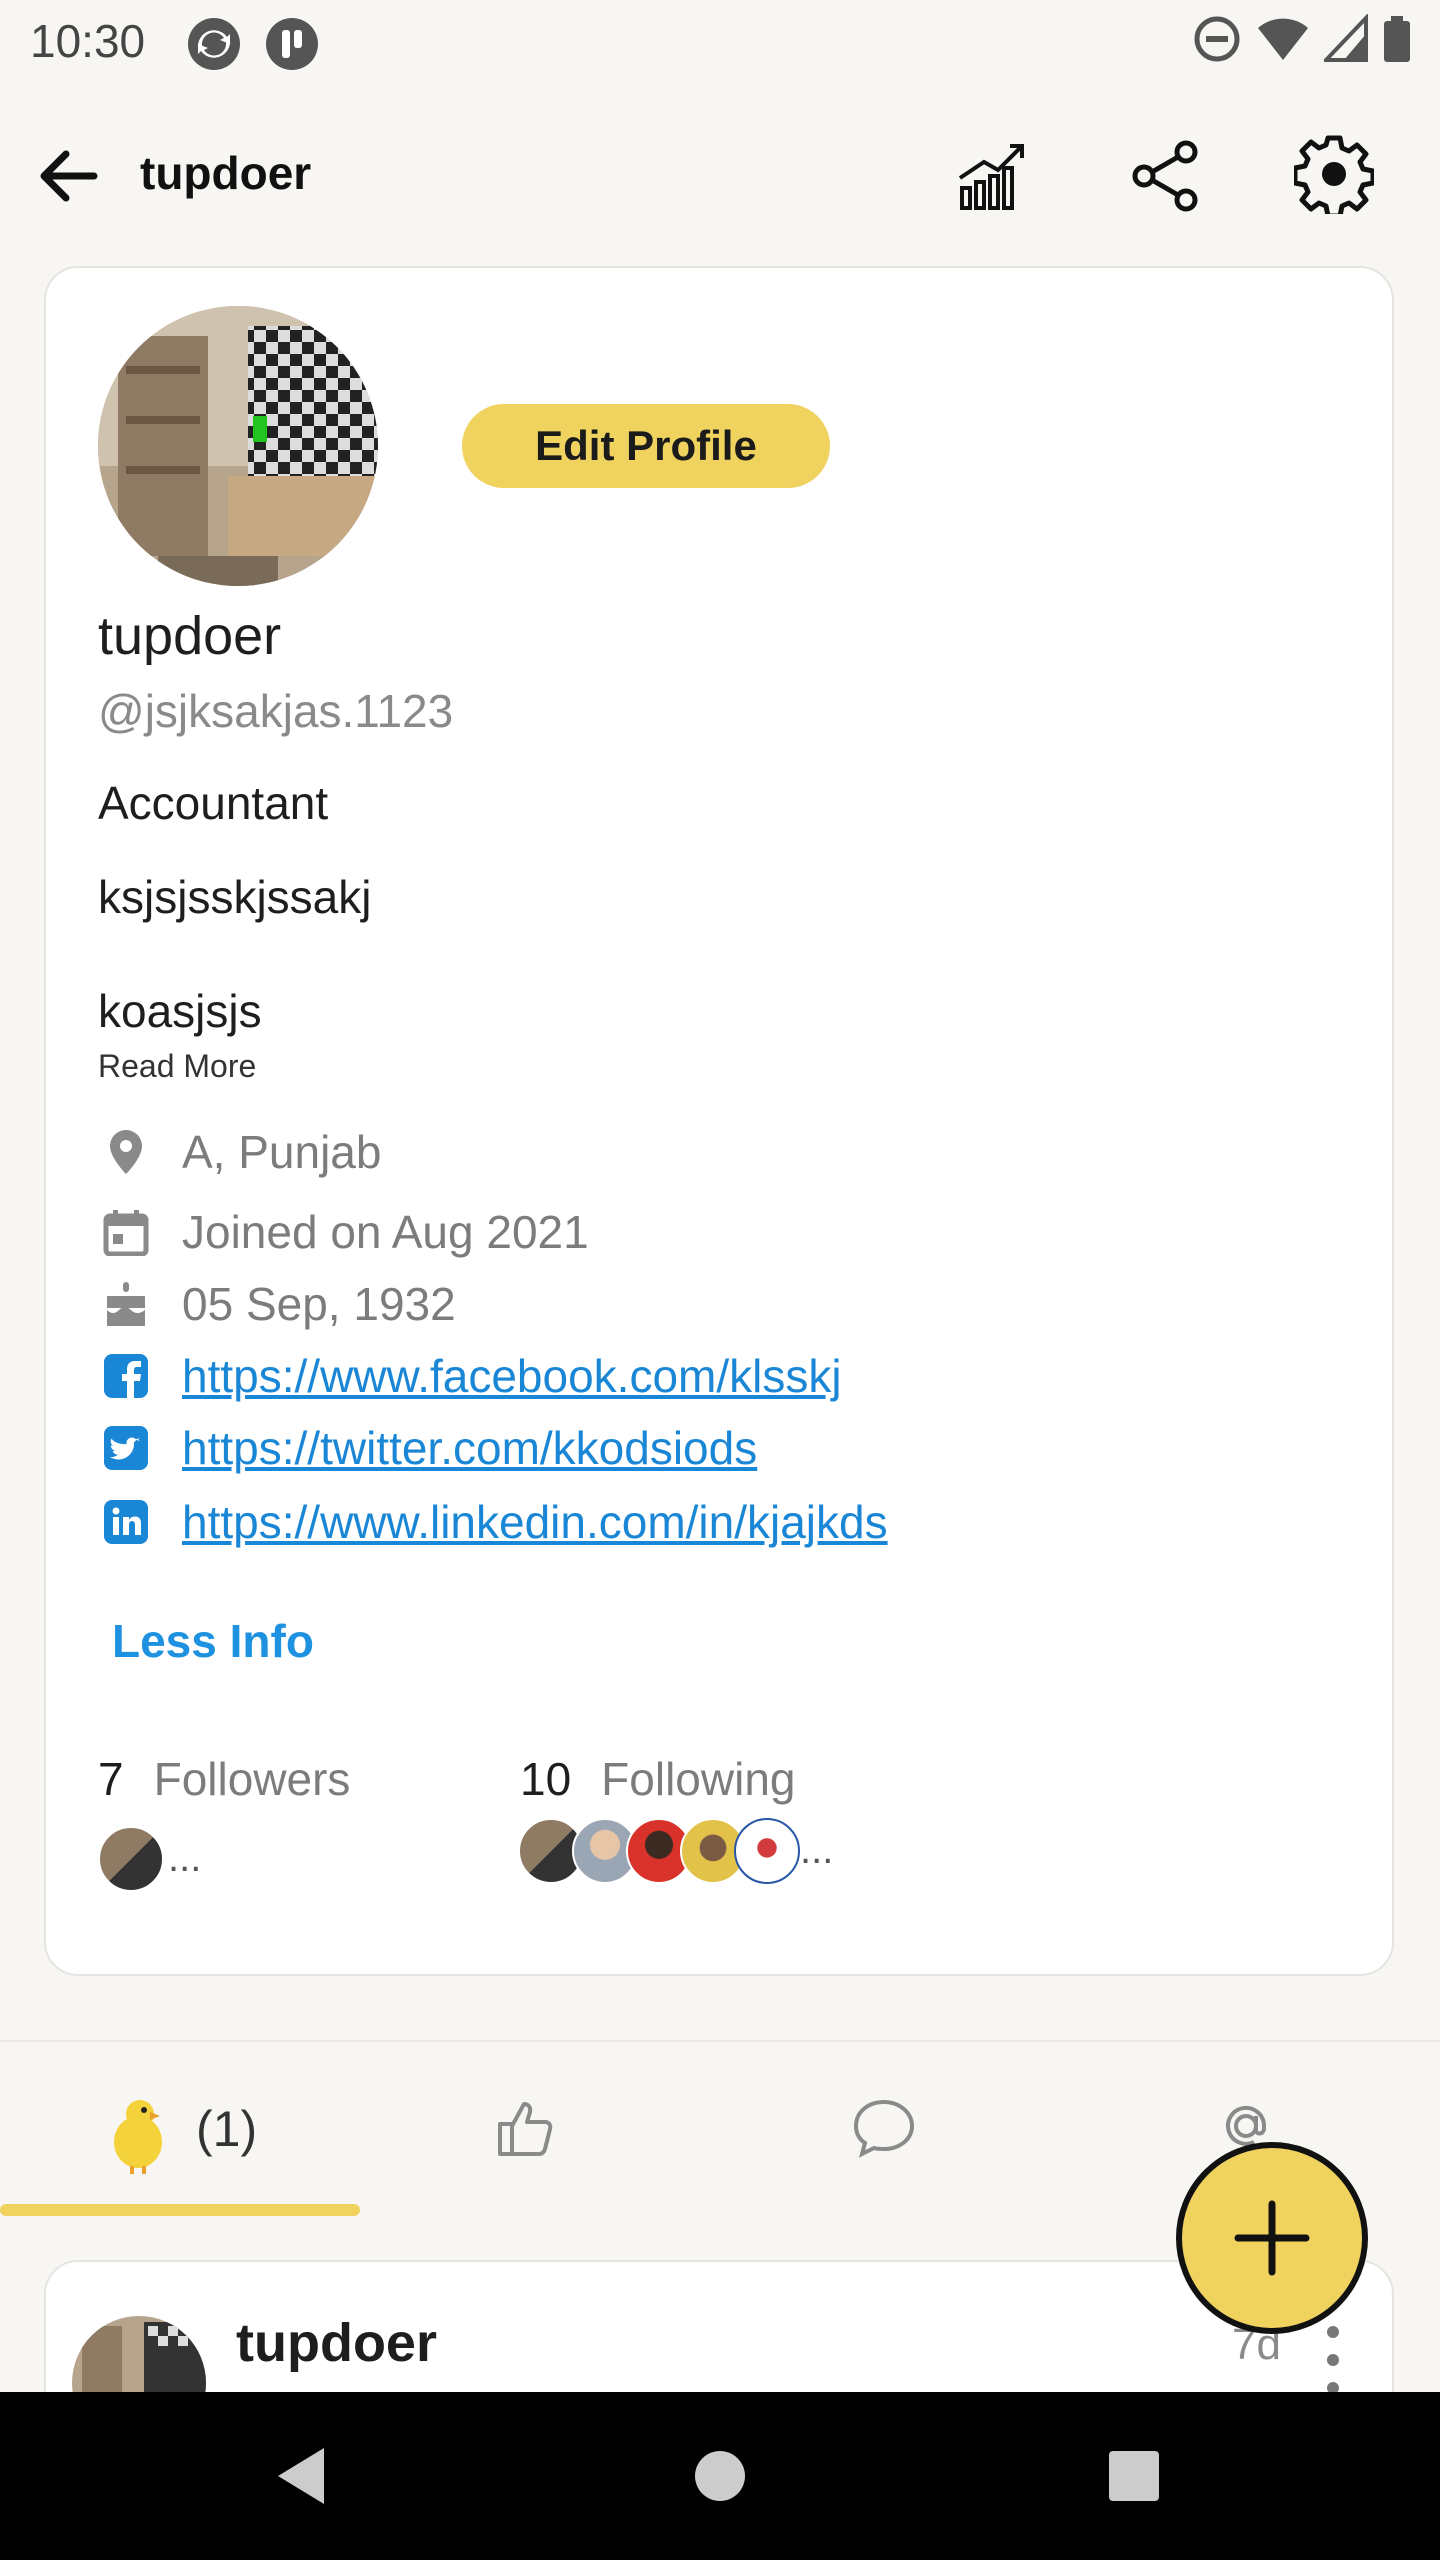 Image resolution: width=1440 pixels, height=2560 pixels. Describe the element at coordinates (226, 173) in the screenshot. I see `app-bar-title: tupdoer` at that location.